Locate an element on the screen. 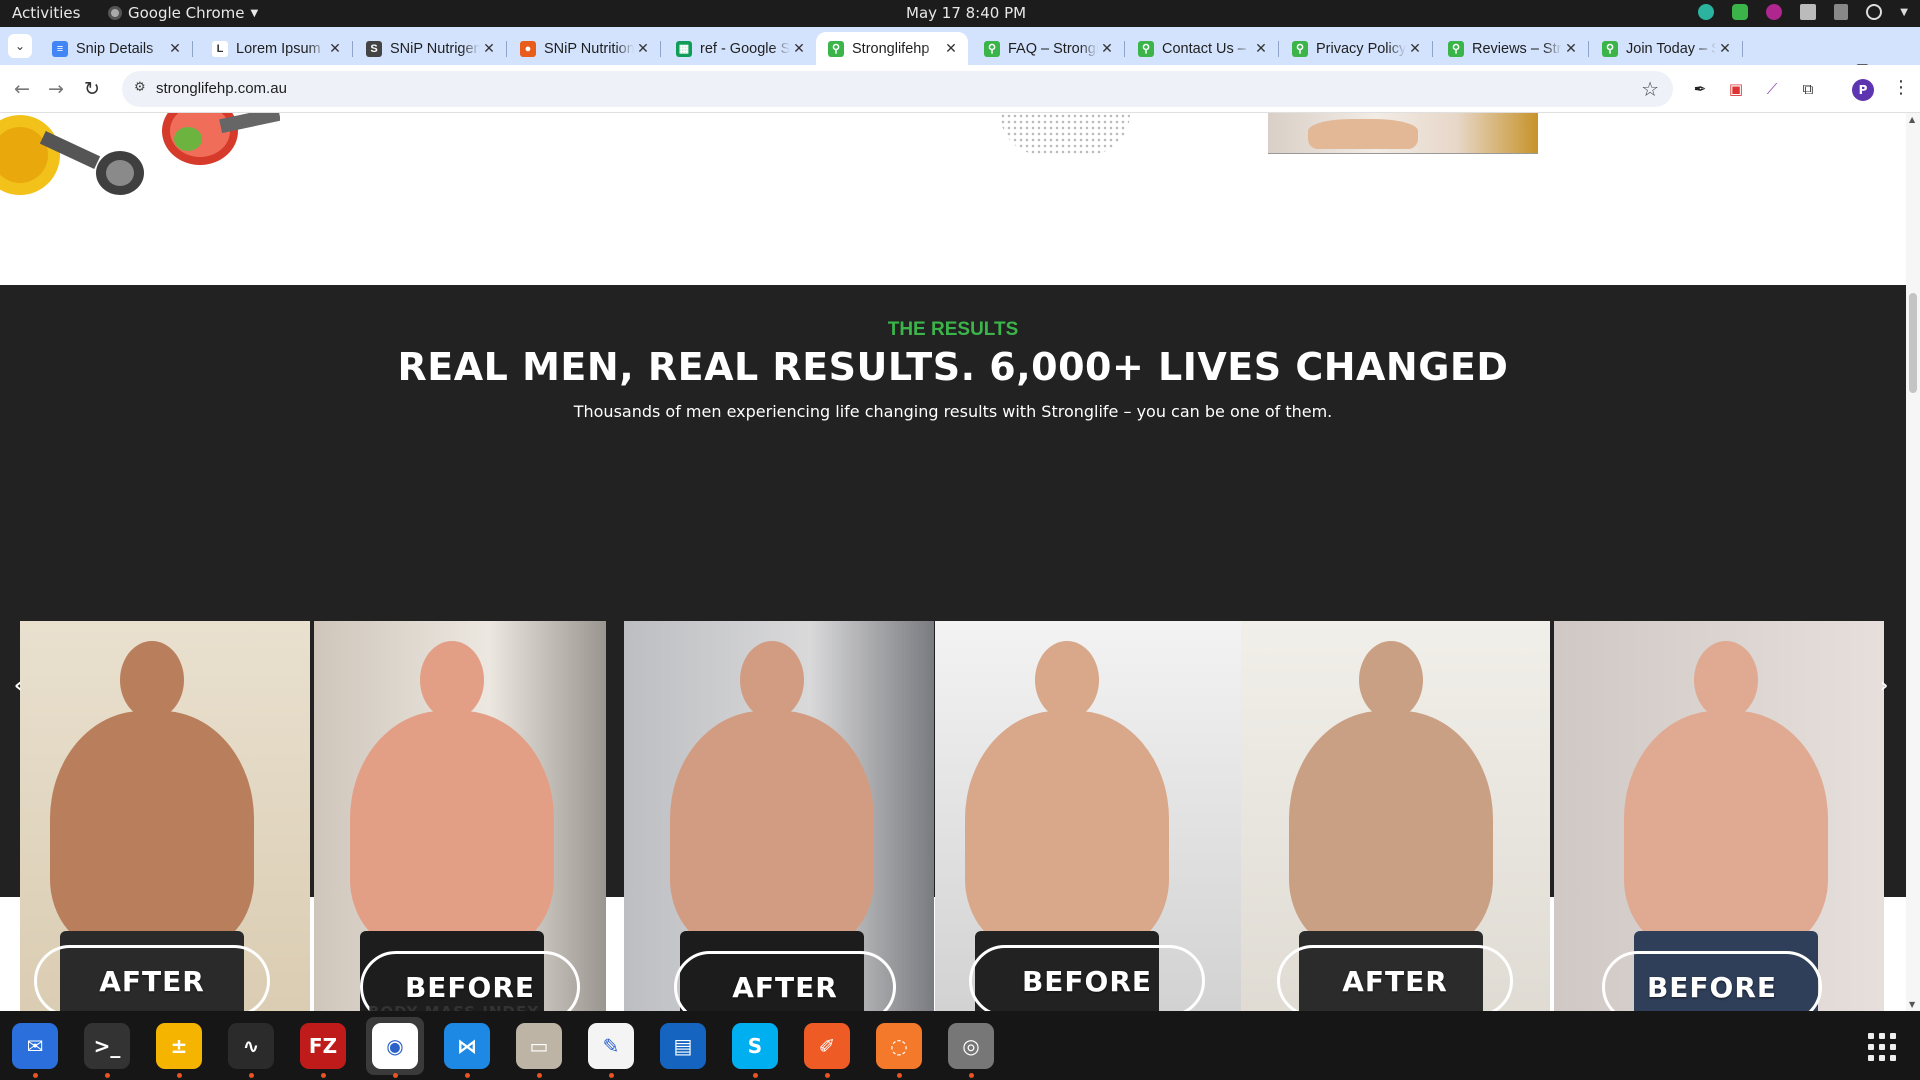 This screenshot has height=1080, width=1920. tab-3: S SNiP Nutrigenomics✕ is located at coordinates (430, 48).